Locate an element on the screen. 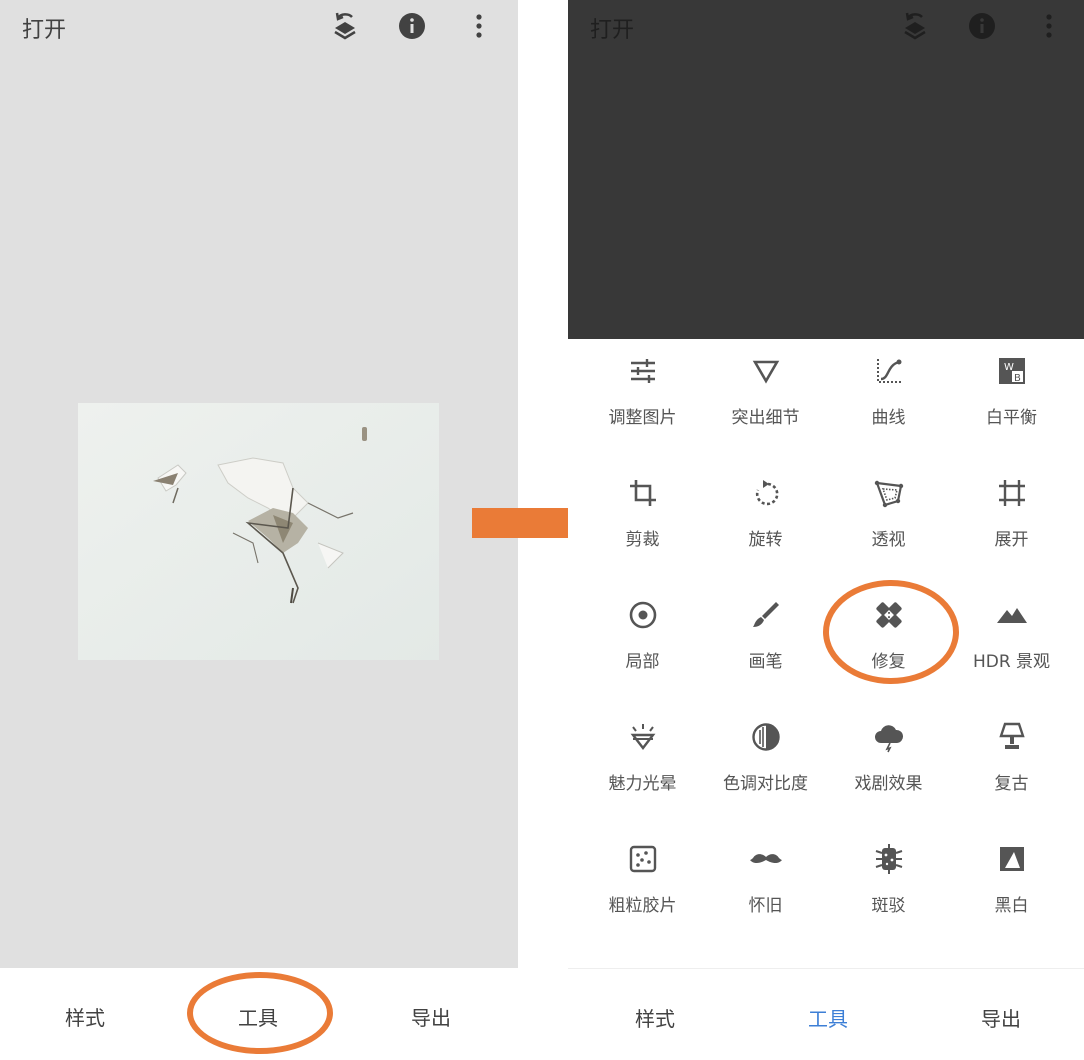  rotate-icon is located at coordinates (766, 493).